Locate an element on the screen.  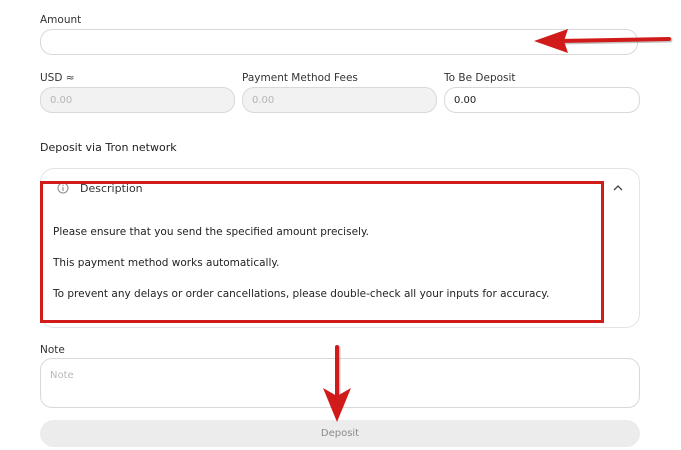
annotation-arrow-down is located at coordinates (337, 383).